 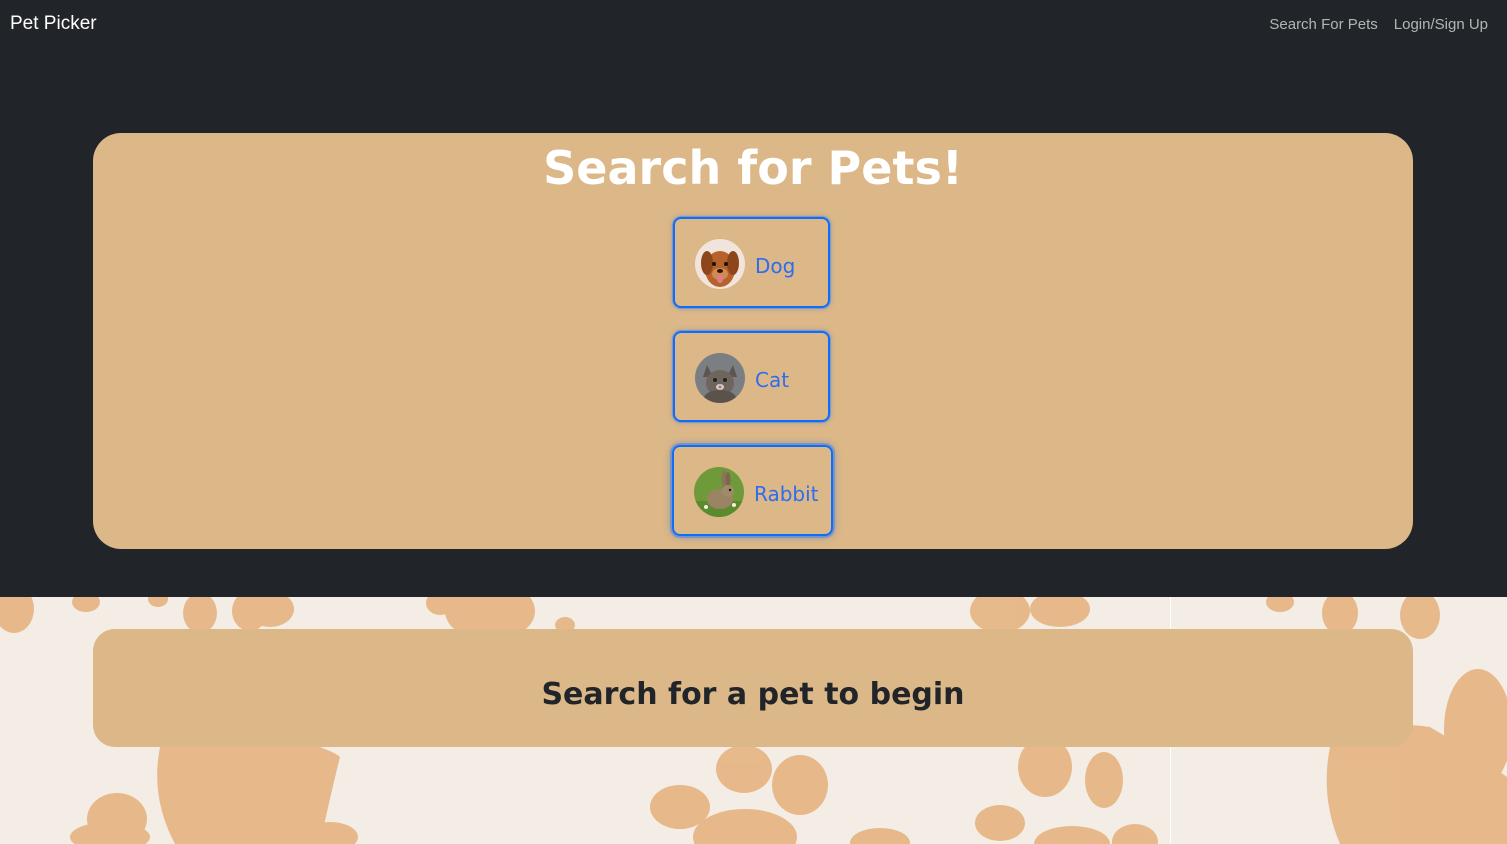 I want to click on nav-search-for-pets: Search For Pets, so click(x=1323, y=24).